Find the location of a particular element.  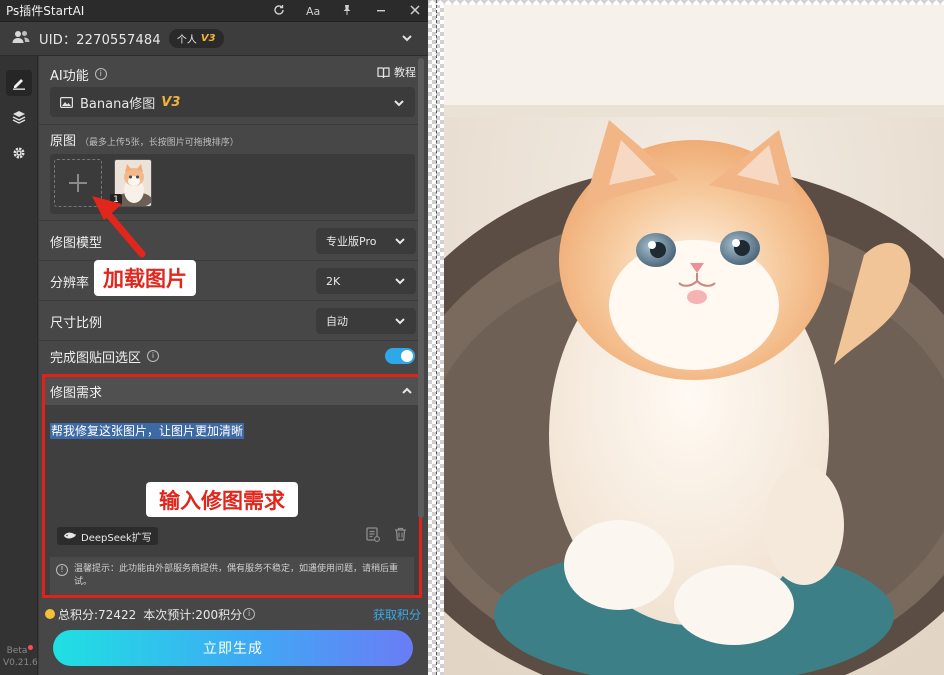

notice-box: ! 温馨提示：此功能由外部服务商提供，偶有服务不稳定，如遇使用问题，请稍后重试。 is located at coordinates (232, 576).